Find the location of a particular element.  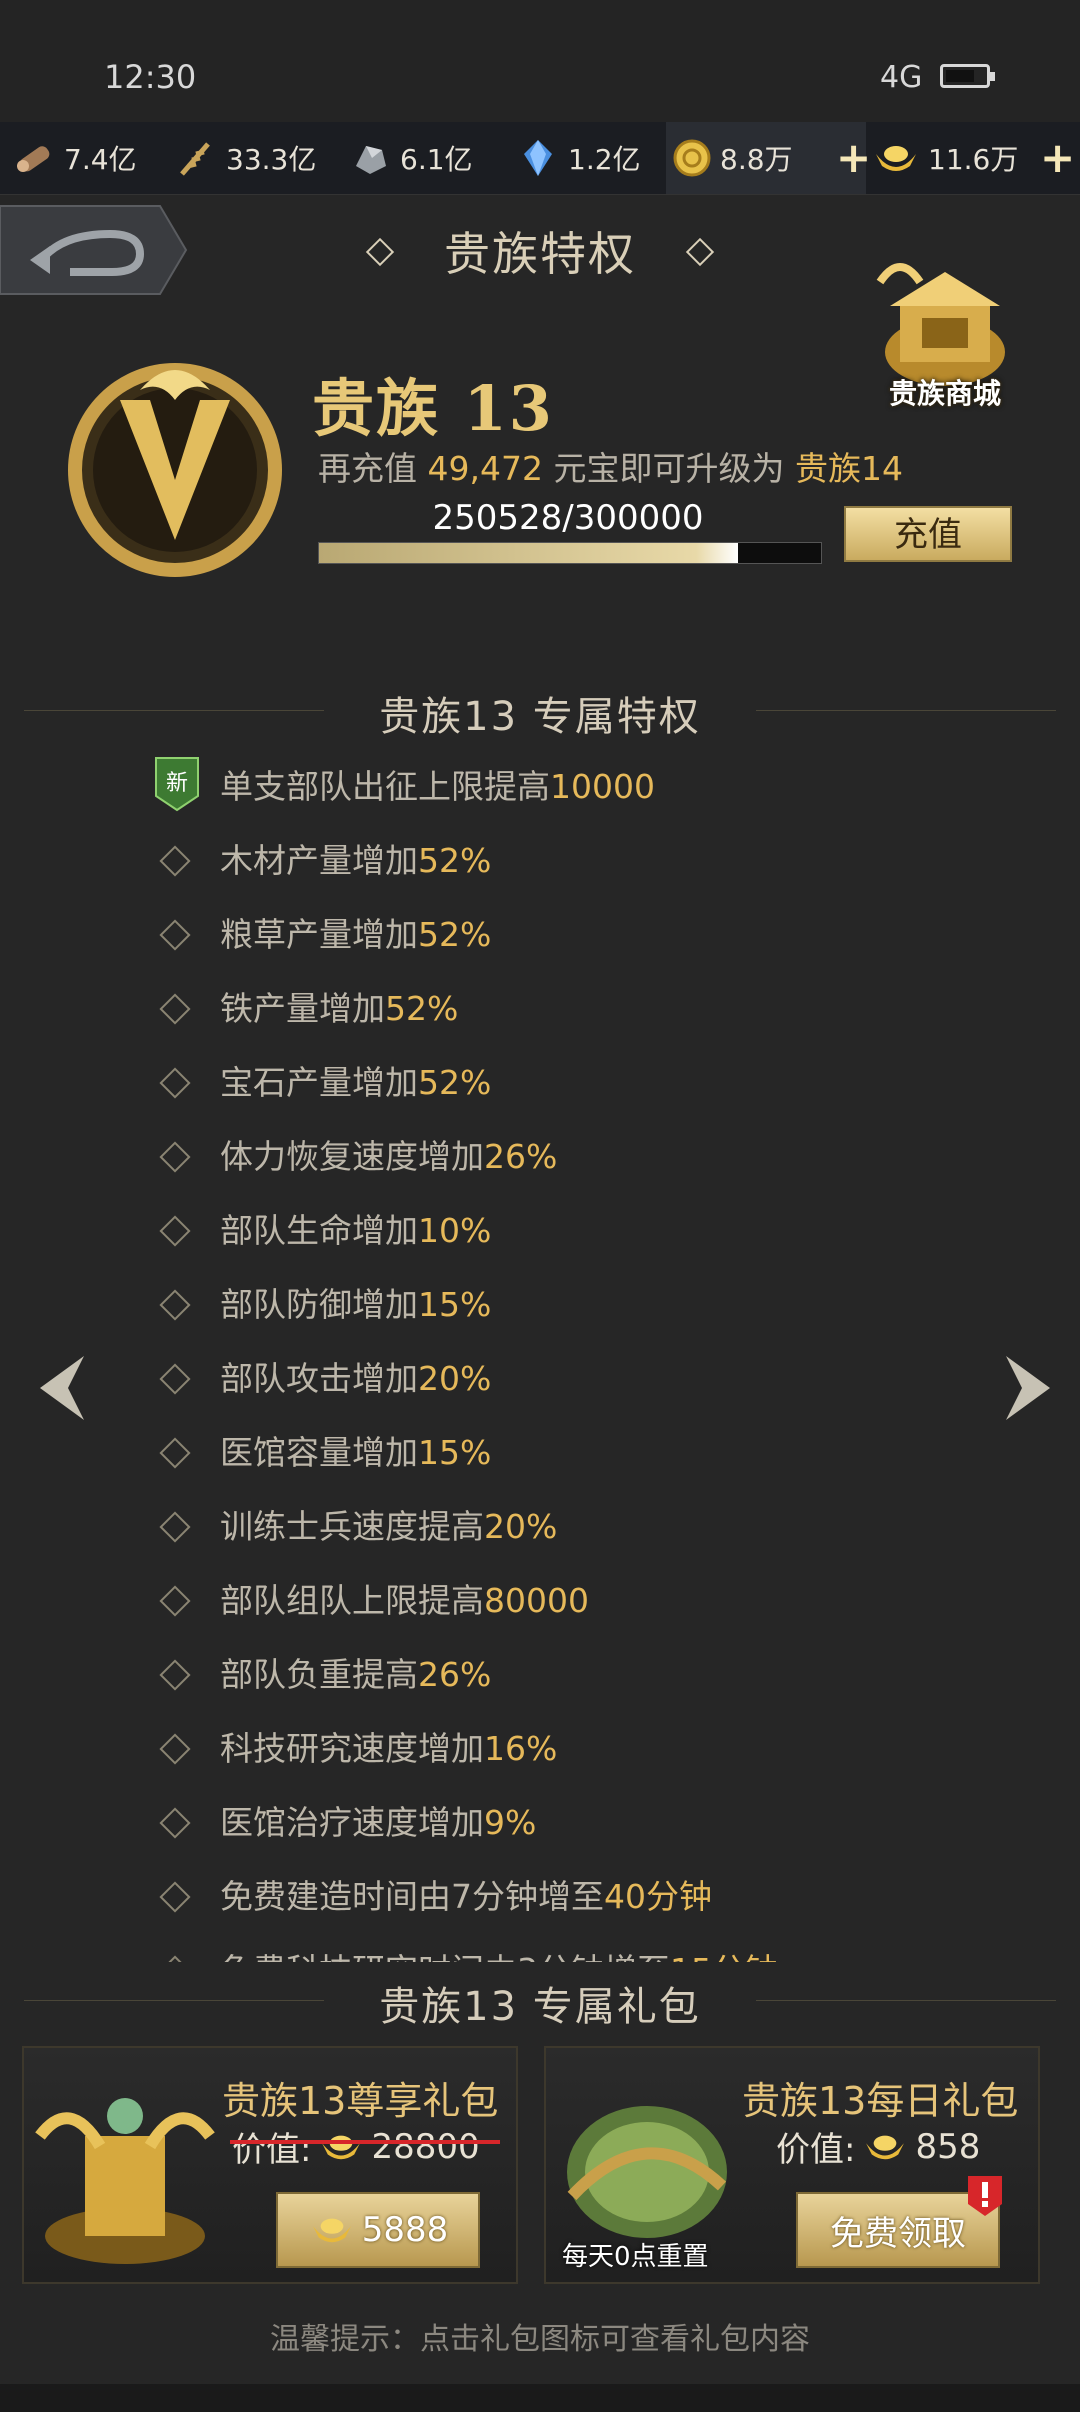

privilege-label: 科技研究速度增加 is located at coordinates (352, 1748).